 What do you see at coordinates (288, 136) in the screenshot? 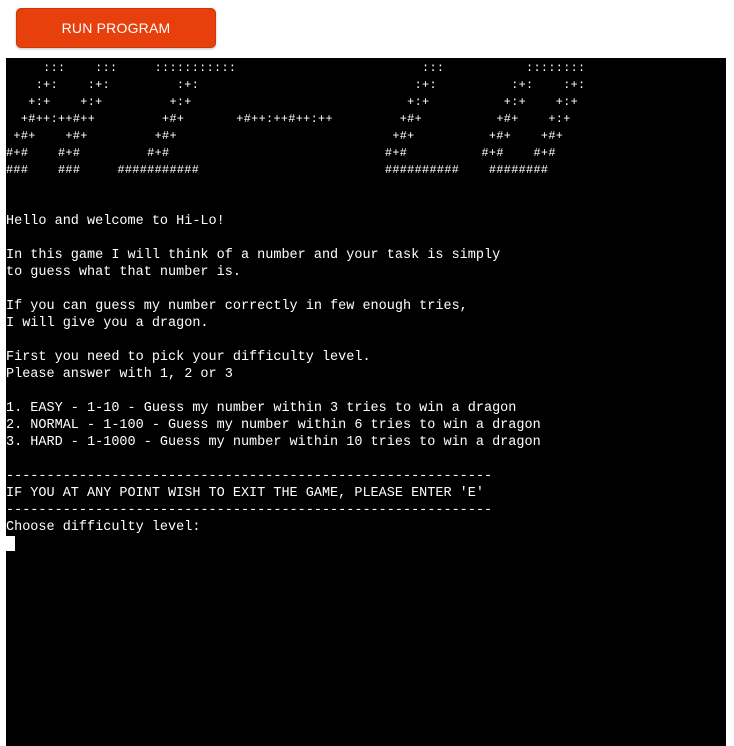
I see `ascii-banner-line: +#+ +#+ +#+ +#+ +#+ +#+` at bounding box center [288, 136].